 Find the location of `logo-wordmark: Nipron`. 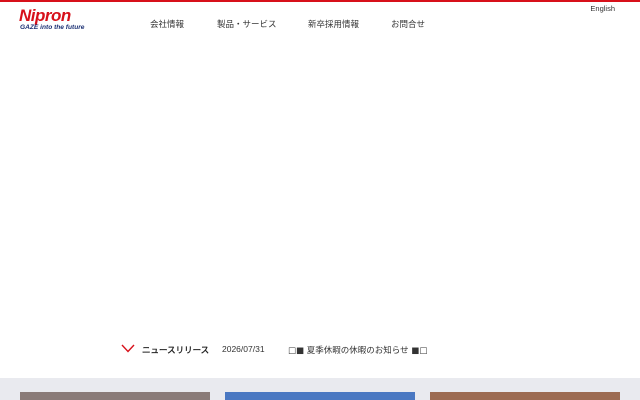

logo-wordmark: Nipron is located at coordinates (45, 15).